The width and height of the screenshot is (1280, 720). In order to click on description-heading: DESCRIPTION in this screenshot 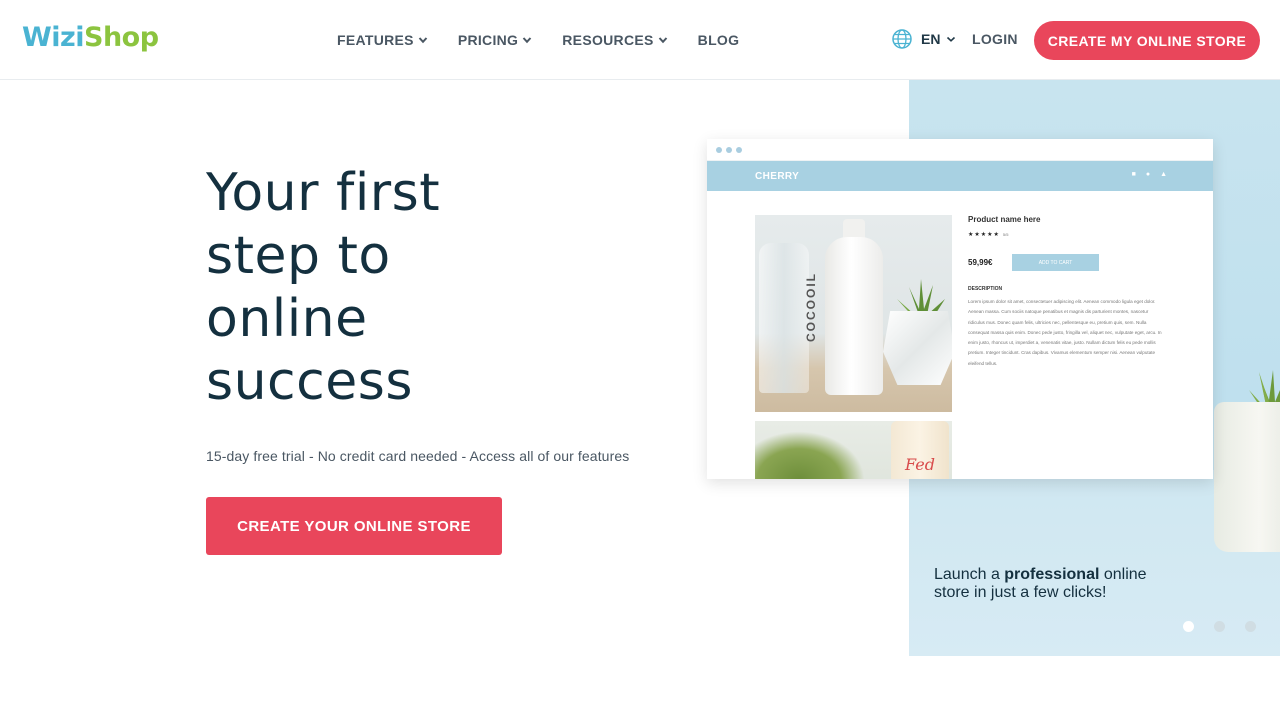, I will do `click(985, 289)`.